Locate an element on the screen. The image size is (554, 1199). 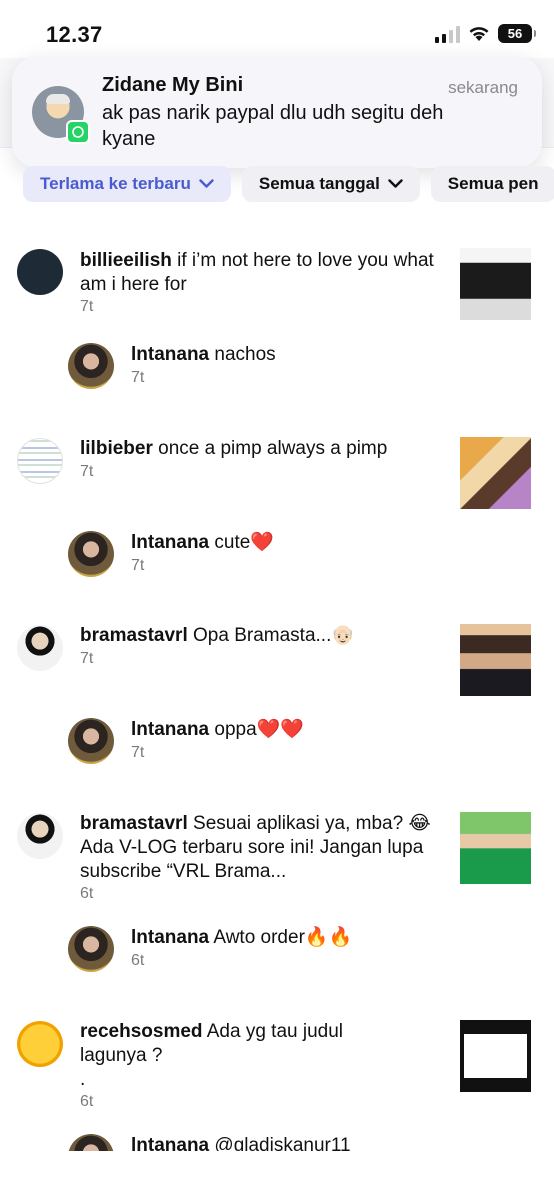
comment-body: cute❤️ is located at coordinates (244, 542).